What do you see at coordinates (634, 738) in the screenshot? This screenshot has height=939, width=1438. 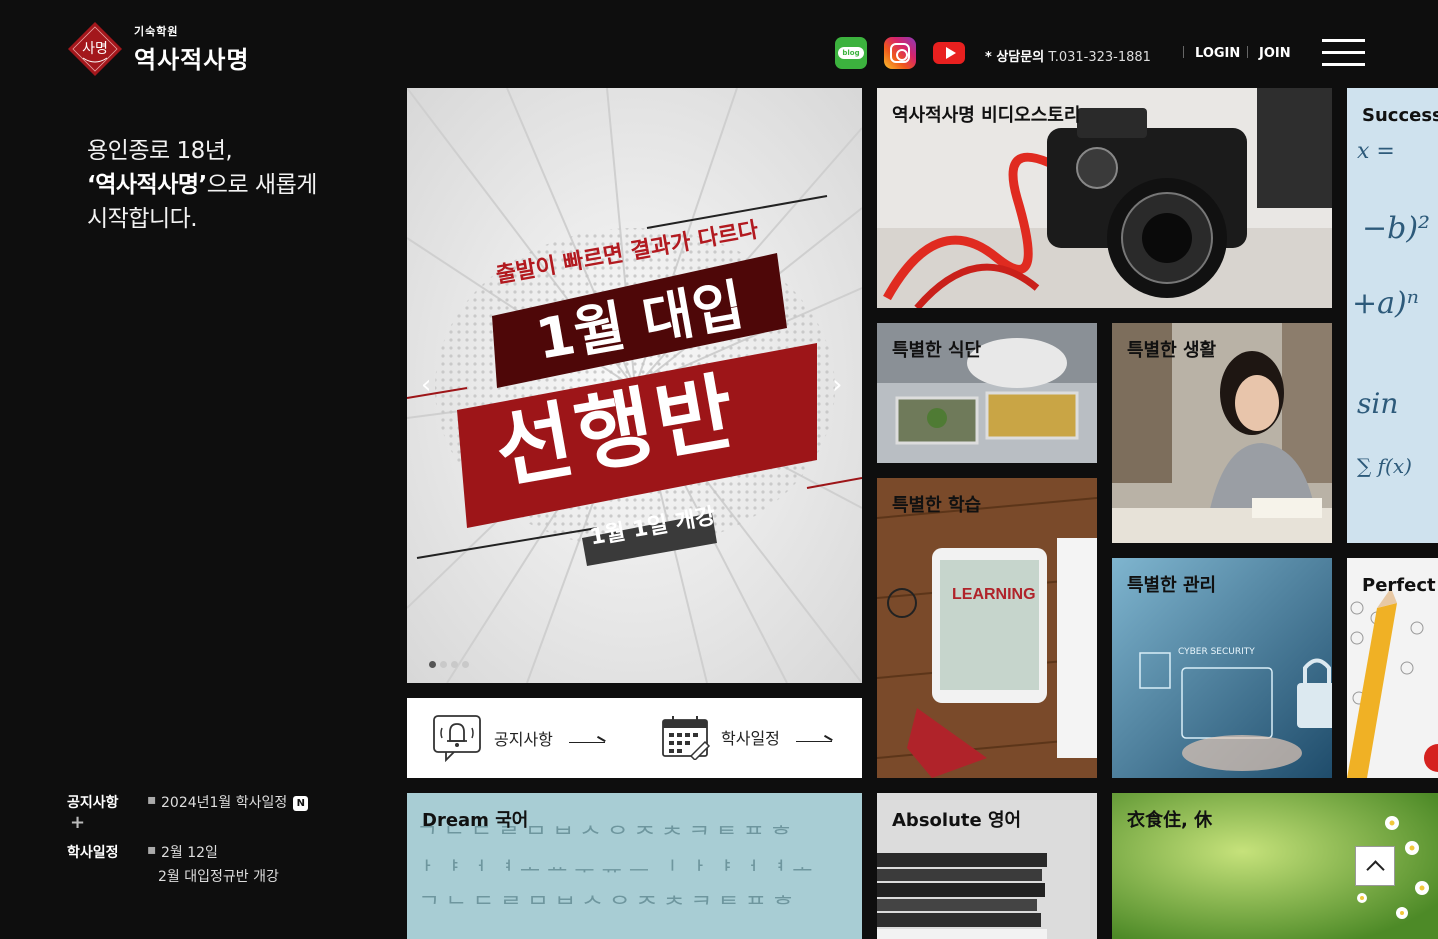 I see `quick-links-bar: 공지사항 학사일정` at bounding box center [634, 738].